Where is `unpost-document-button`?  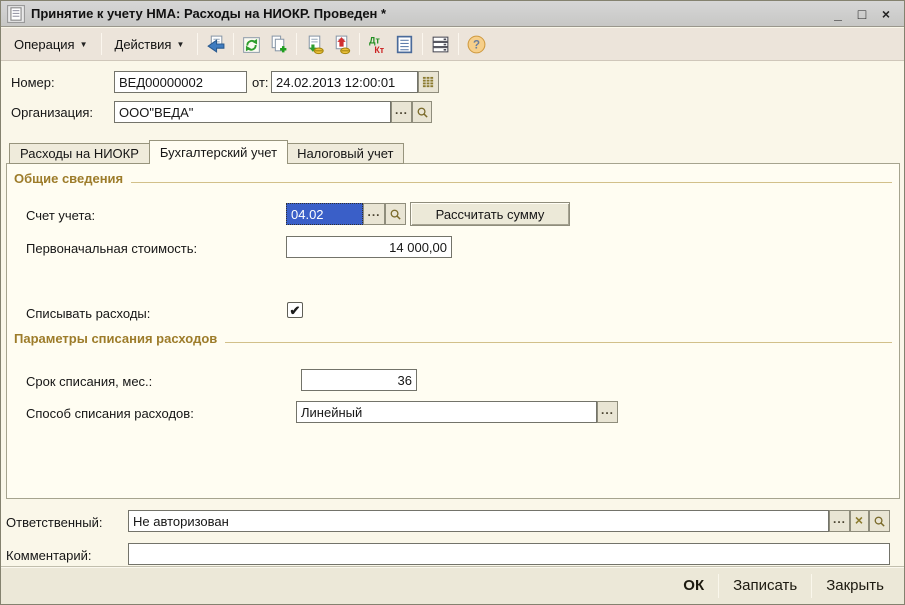
unpost-document-button is located at coordinates (341, 44).